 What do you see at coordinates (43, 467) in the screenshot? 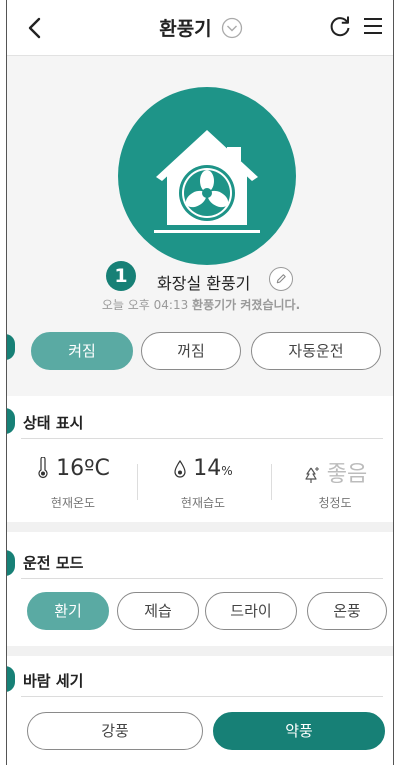
I see `thermometer-icon` at bounding box center [43, 467].